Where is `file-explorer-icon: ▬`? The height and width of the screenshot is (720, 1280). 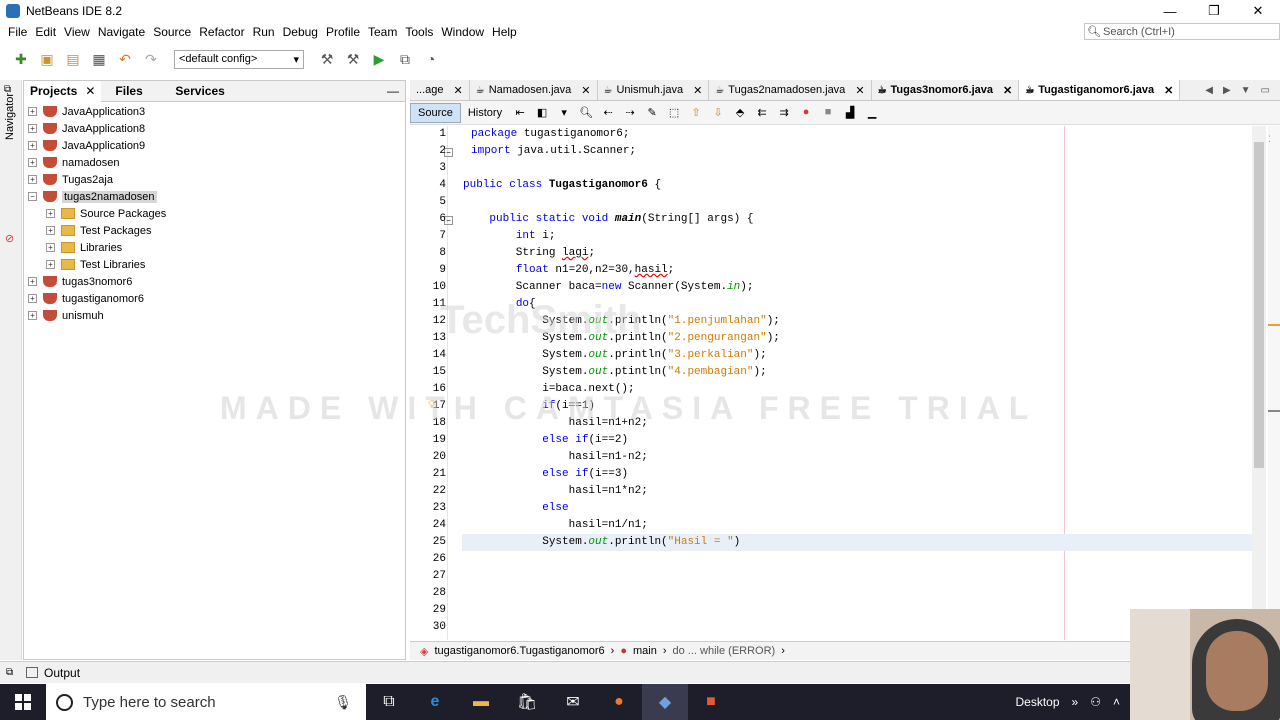 file-explorer-icon: ▬ is located at coordinates (481, 702).